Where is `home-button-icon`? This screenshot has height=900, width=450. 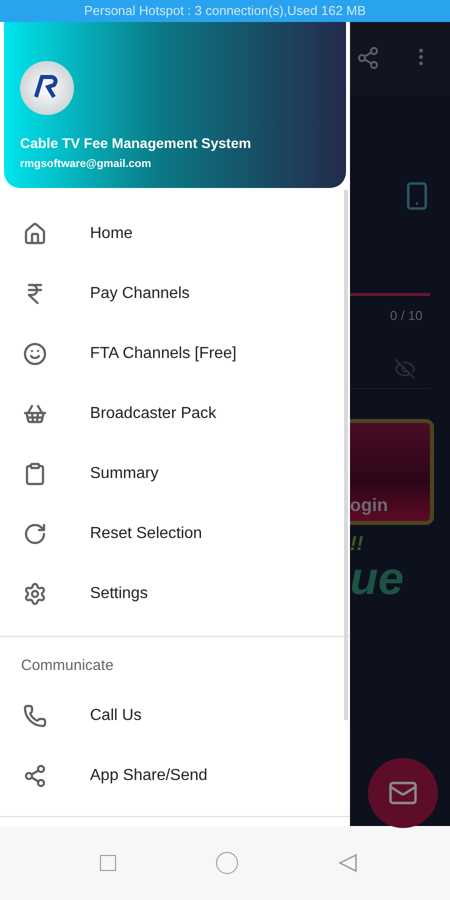
home-button-icon is located at coordinates (227, 863).